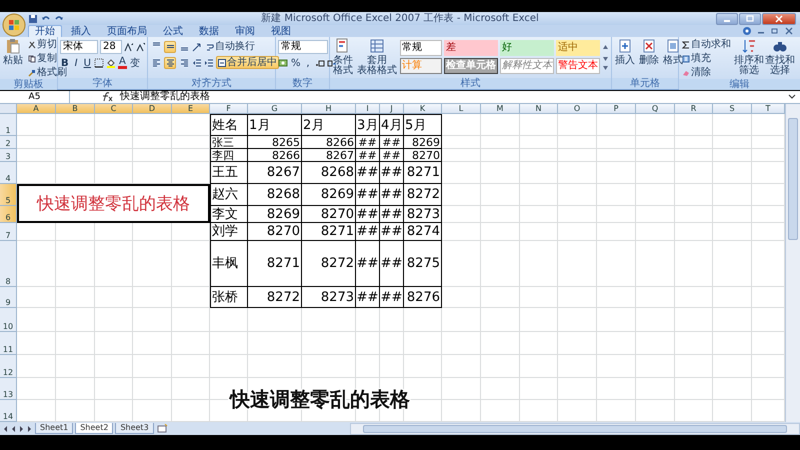 The width and height of the screenshot is (800, 450). Describe the element at coordinates (275, 142) in the screenshot. I see `table-cell: 8265` at that location.